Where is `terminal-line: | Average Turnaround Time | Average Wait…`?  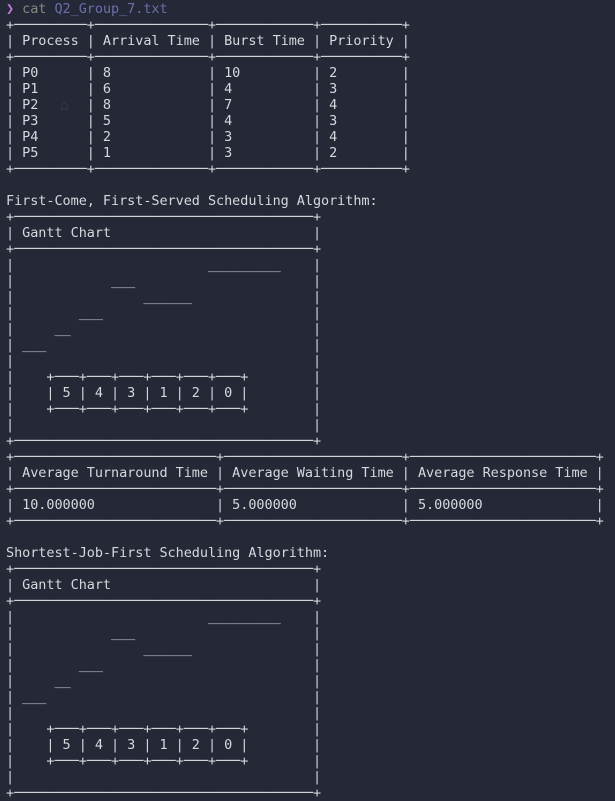 terminal-line: | Average Turnaround Time | Average Wait… is located at coordinates (305, 473).